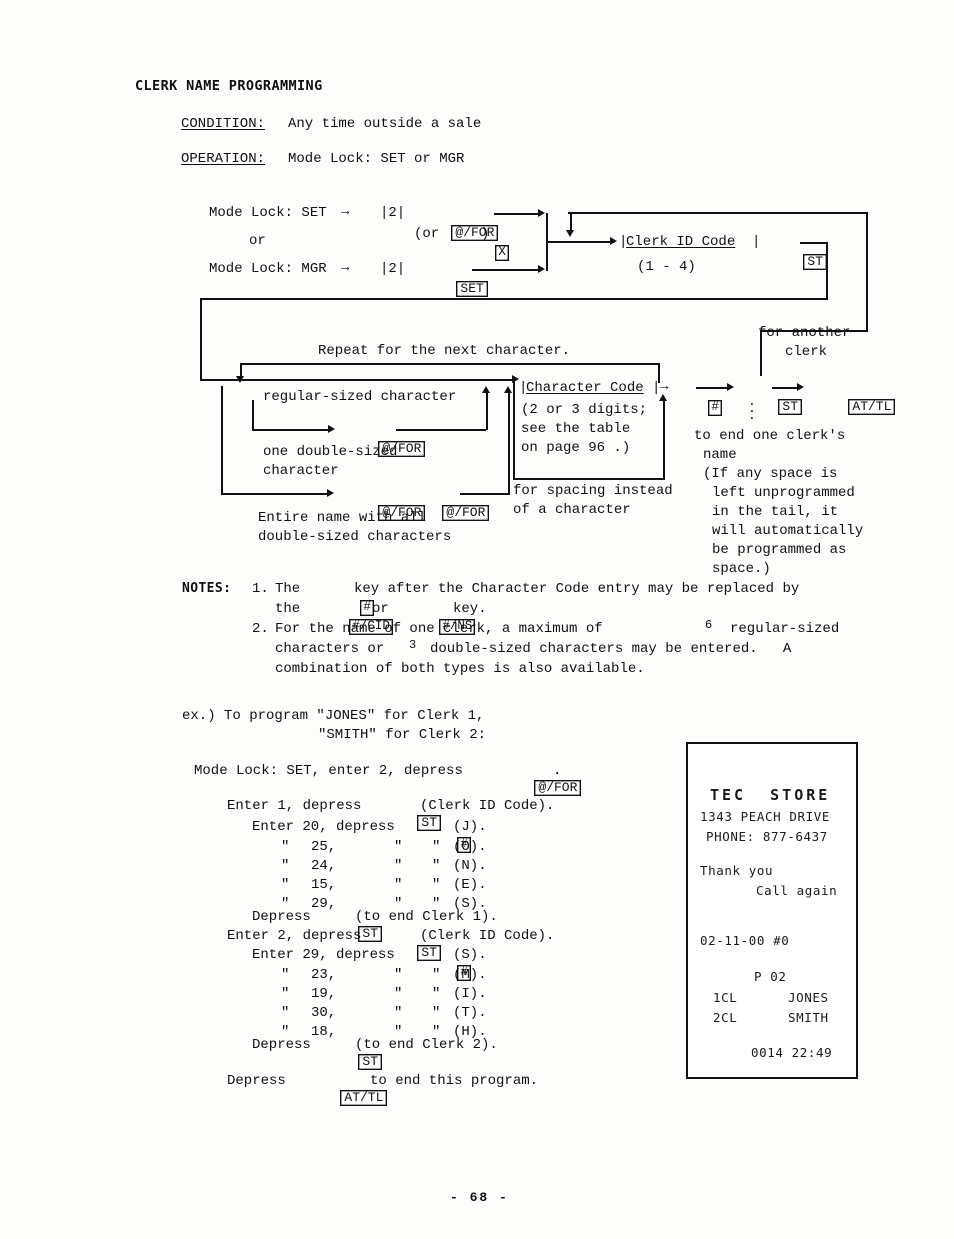 This screenshot has height=1239, width=954. I want to click on key-at-for-example: @/FOR, so click(558, 788).